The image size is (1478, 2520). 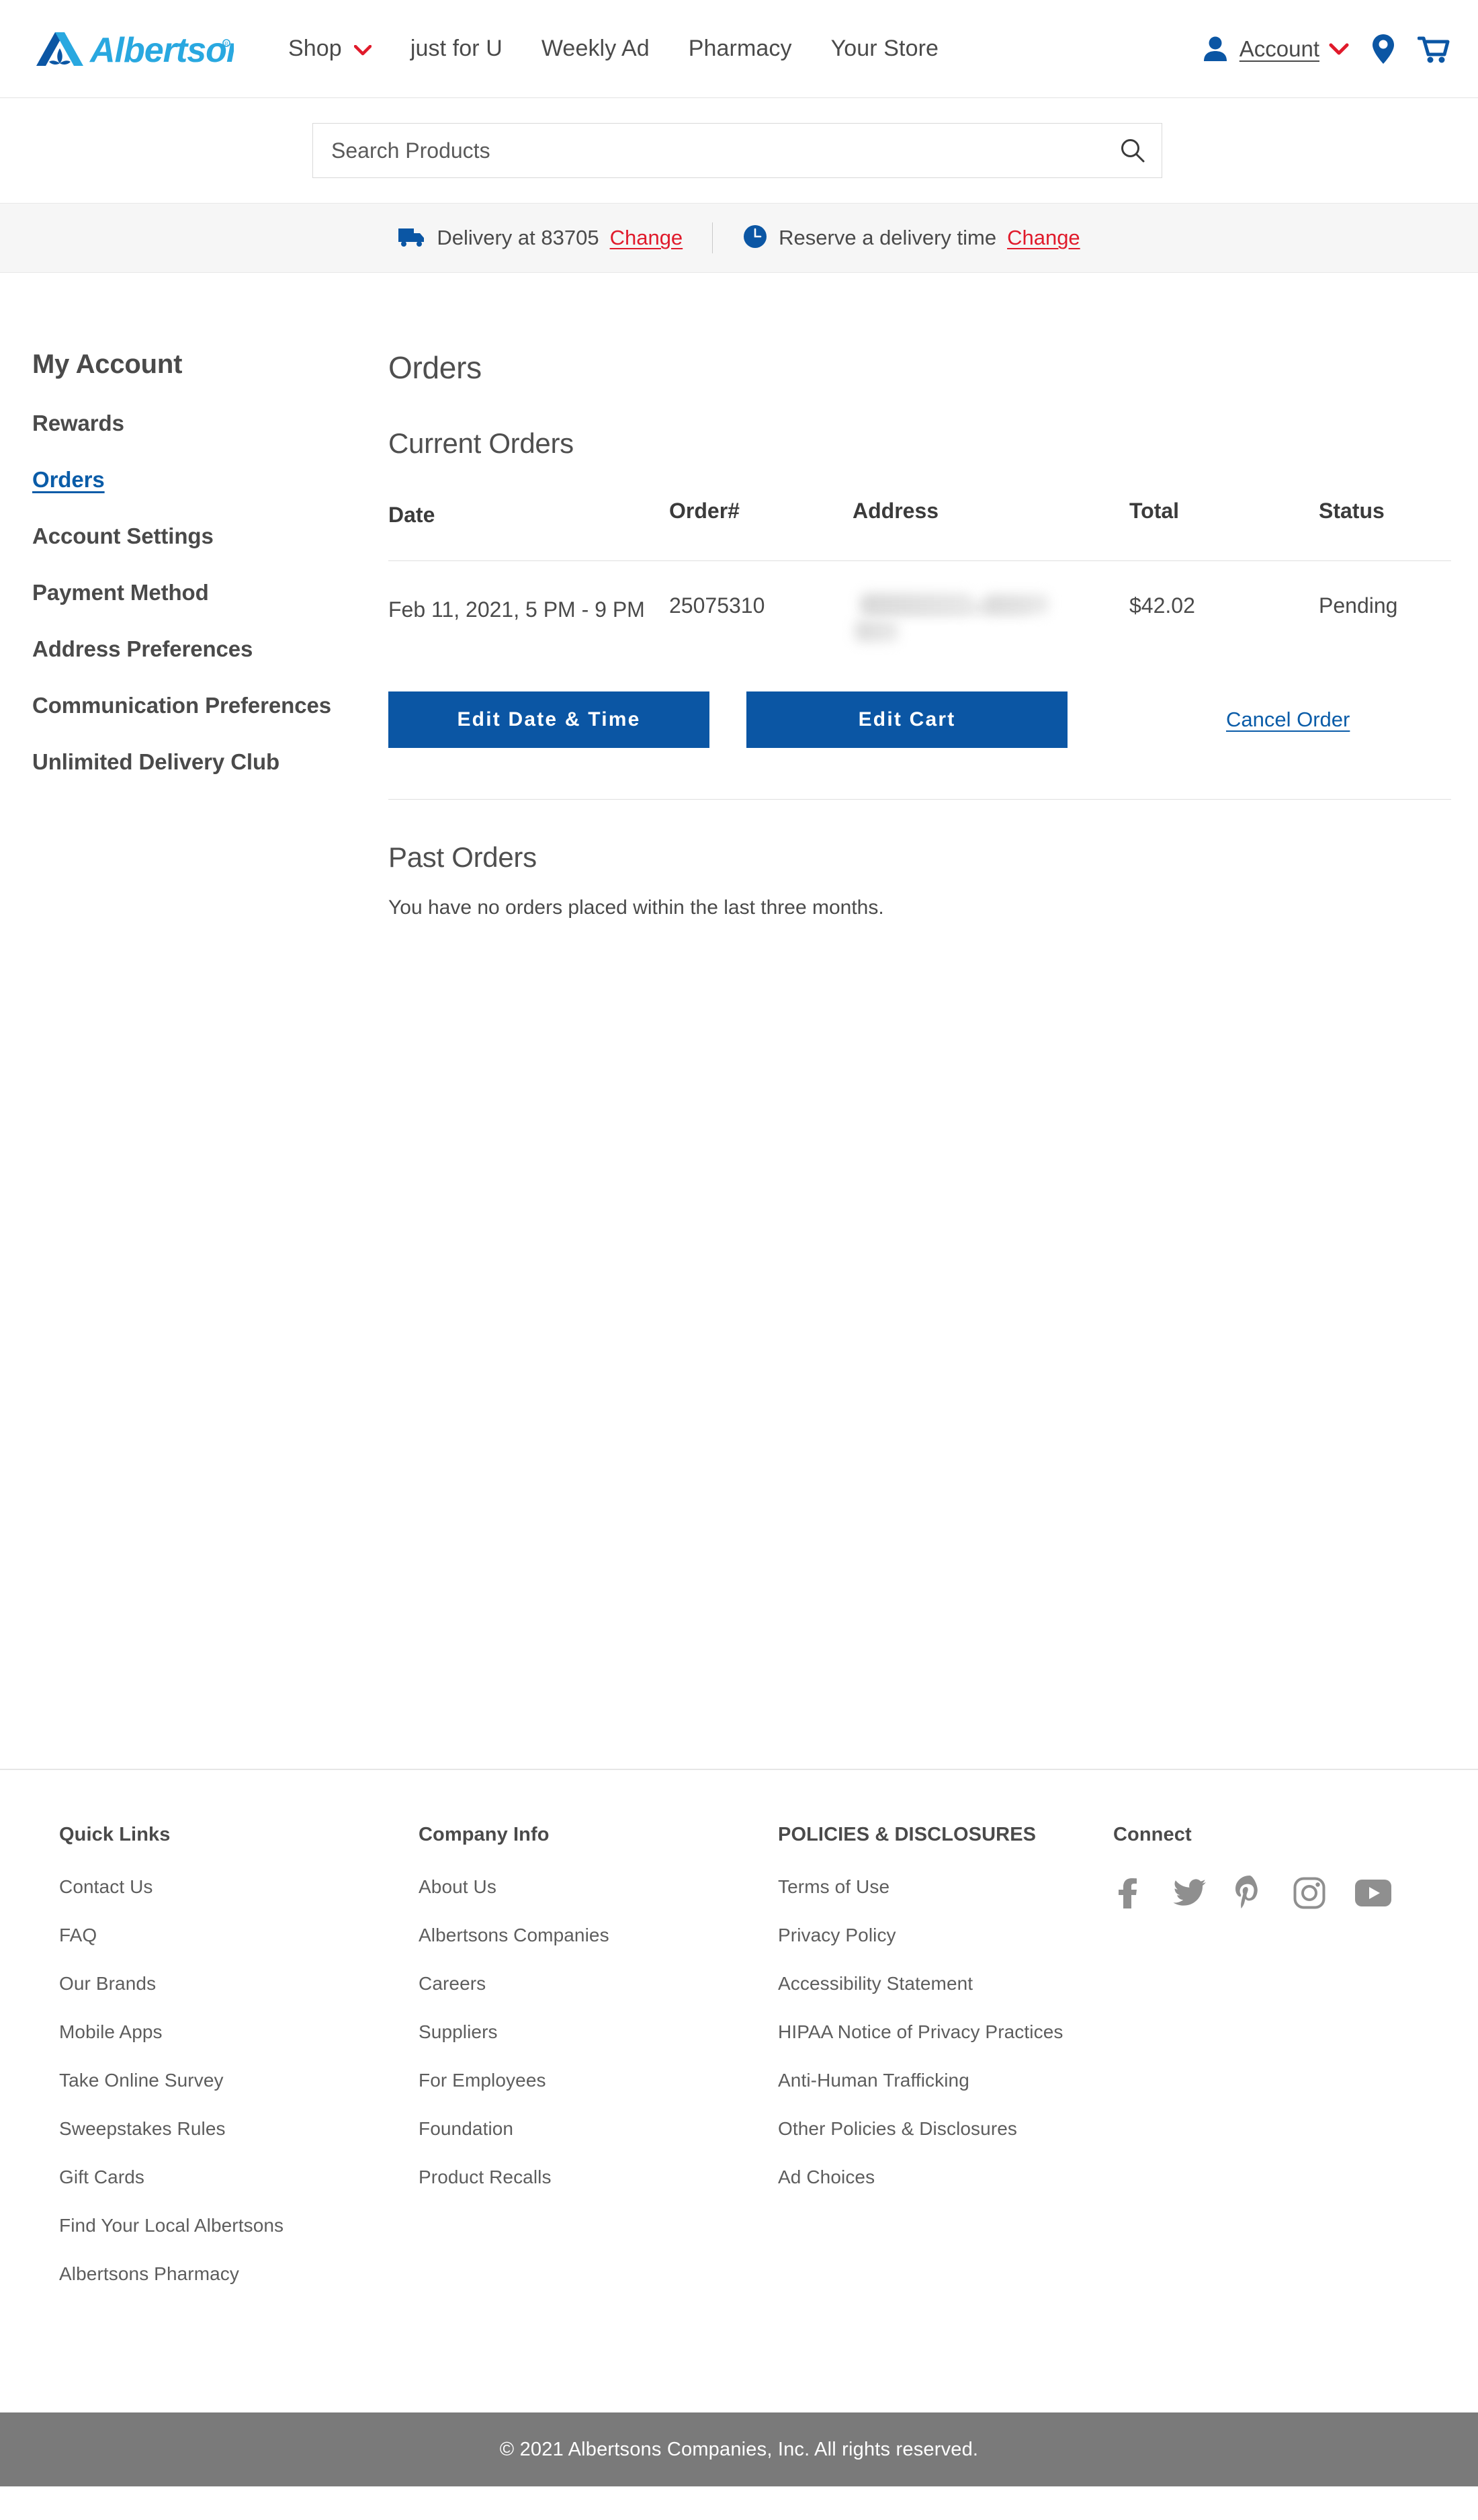 What do you see at coordinates (945, 2081) in the screenshot?
I see `footer-link-anti-human-trafficking: Anti-Human Trafficking` at bounding box center [945, 2081].